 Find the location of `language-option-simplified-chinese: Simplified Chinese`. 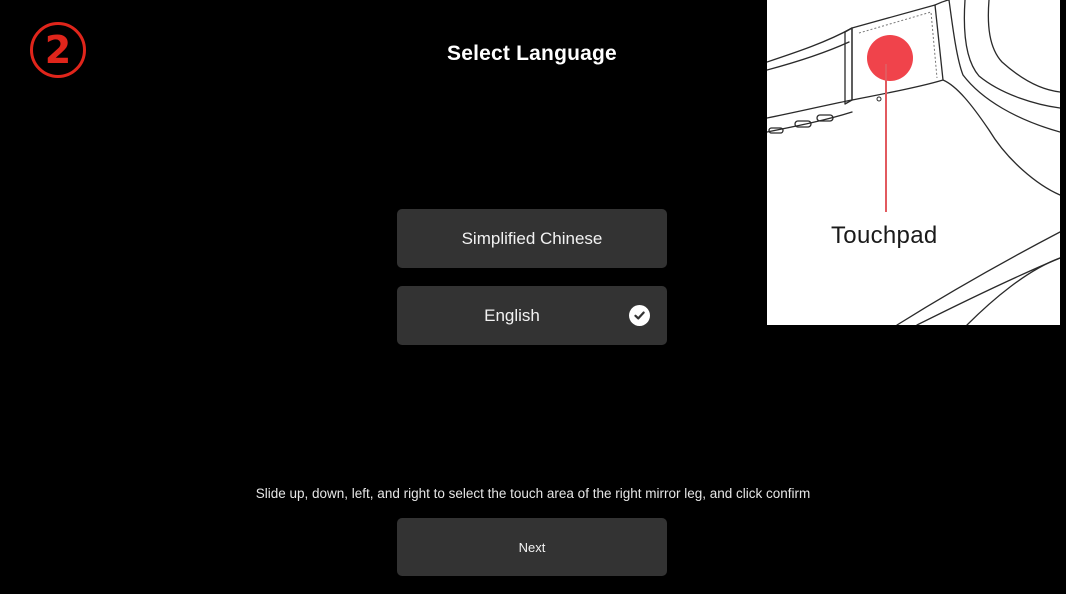

language-option-simplified-chinese: Simplified Chinese is located at coordinates (532, 238).